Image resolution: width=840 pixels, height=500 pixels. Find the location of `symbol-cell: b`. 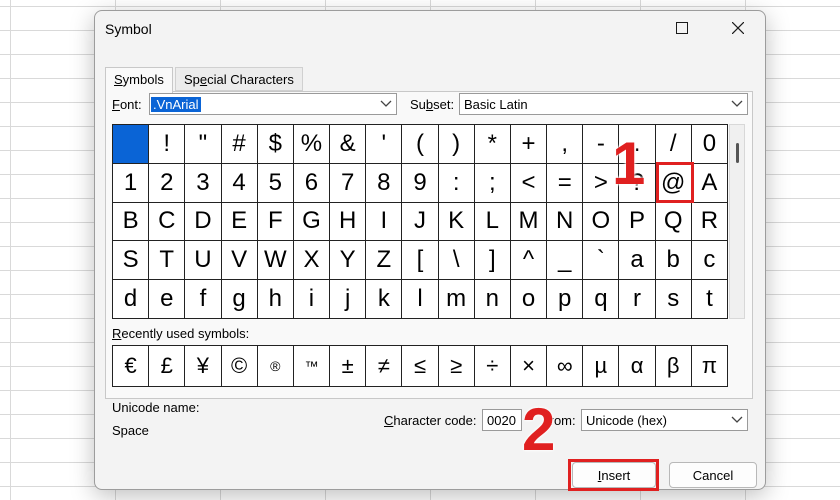

symbol-cell: b is located at coordinates (673, 261).